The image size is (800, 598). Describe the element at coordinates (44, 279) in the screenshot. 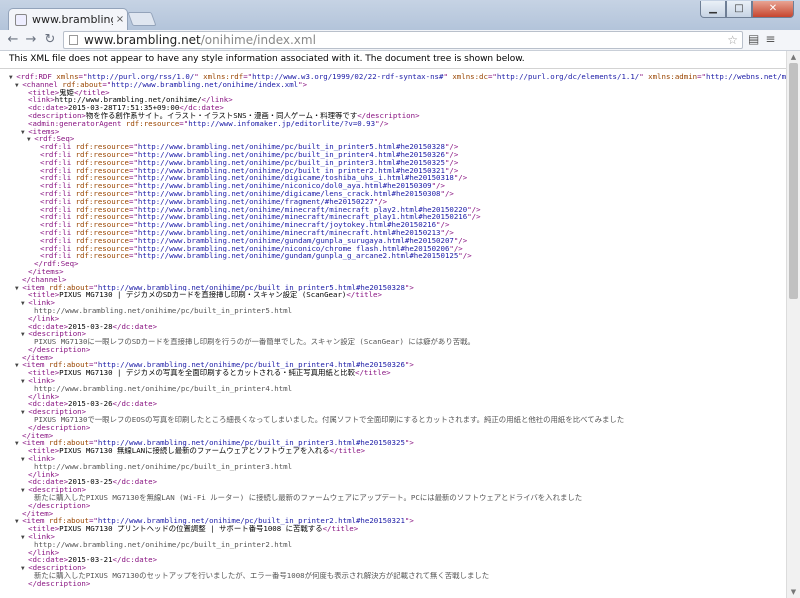

I see `xml-token: </channel>` at that location.